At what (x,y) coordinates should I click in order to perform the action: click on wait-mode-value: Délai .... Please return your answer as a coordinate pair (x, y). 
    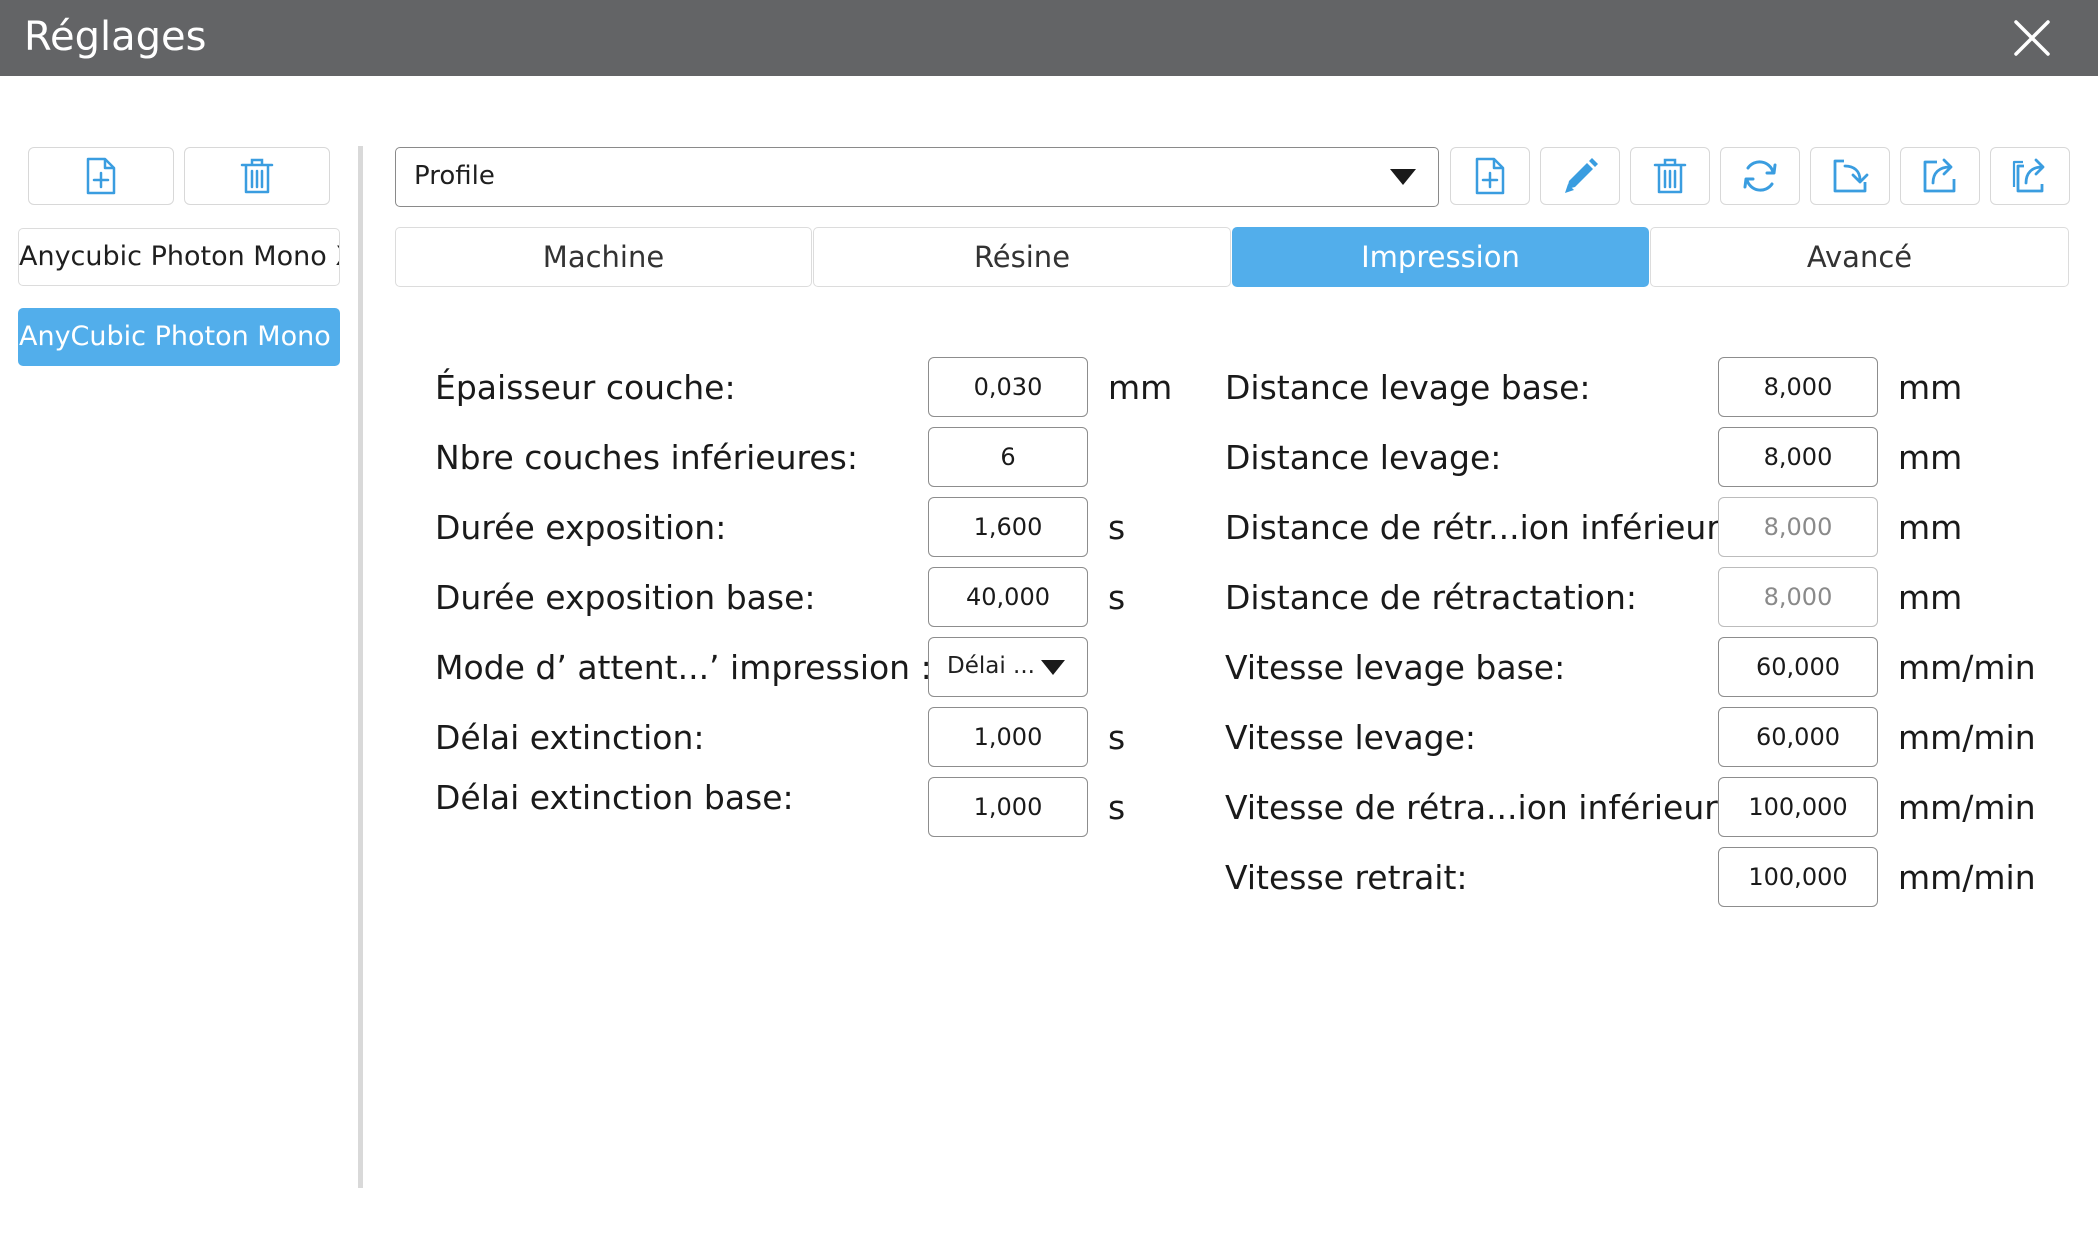
    Looking at the image, I should click on (991, 666).